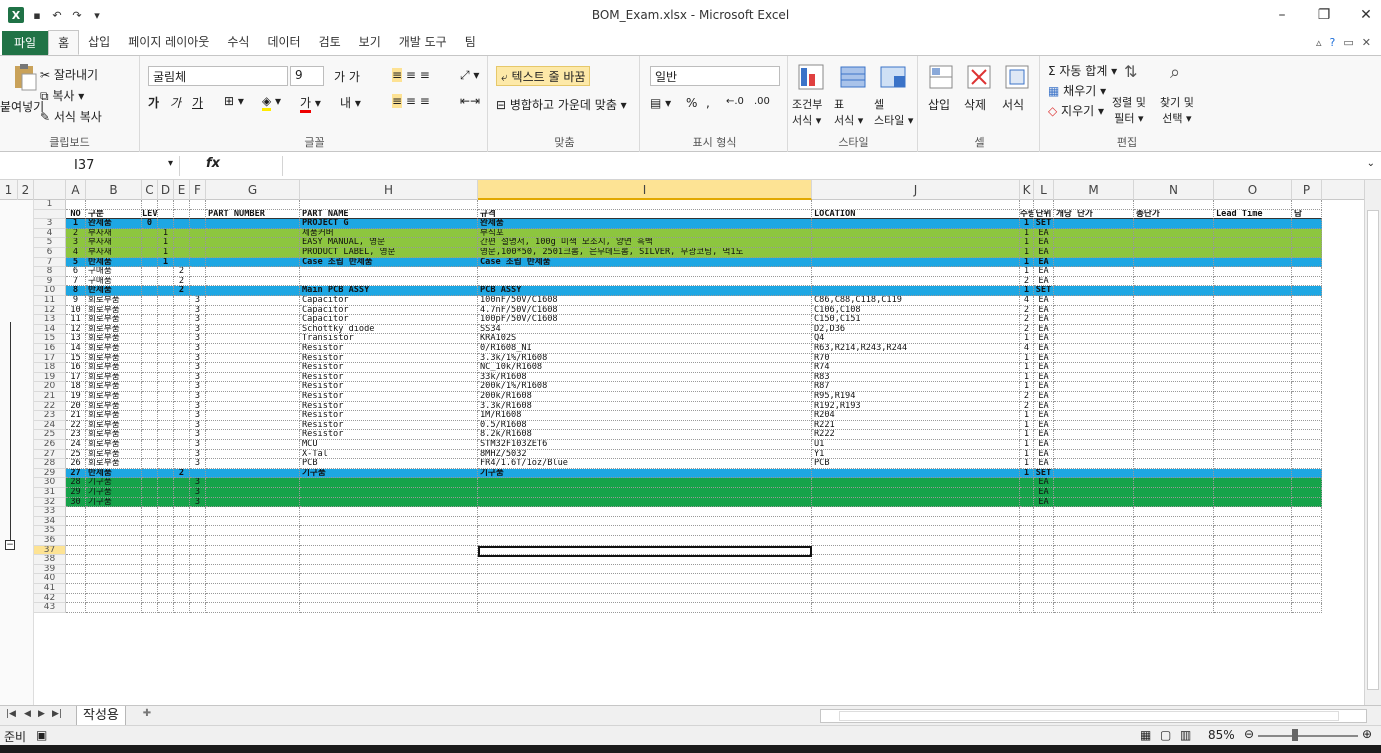 The height and width of the screenshot is (753, 1381). I want to click on cell-D33, so click(166, 512).